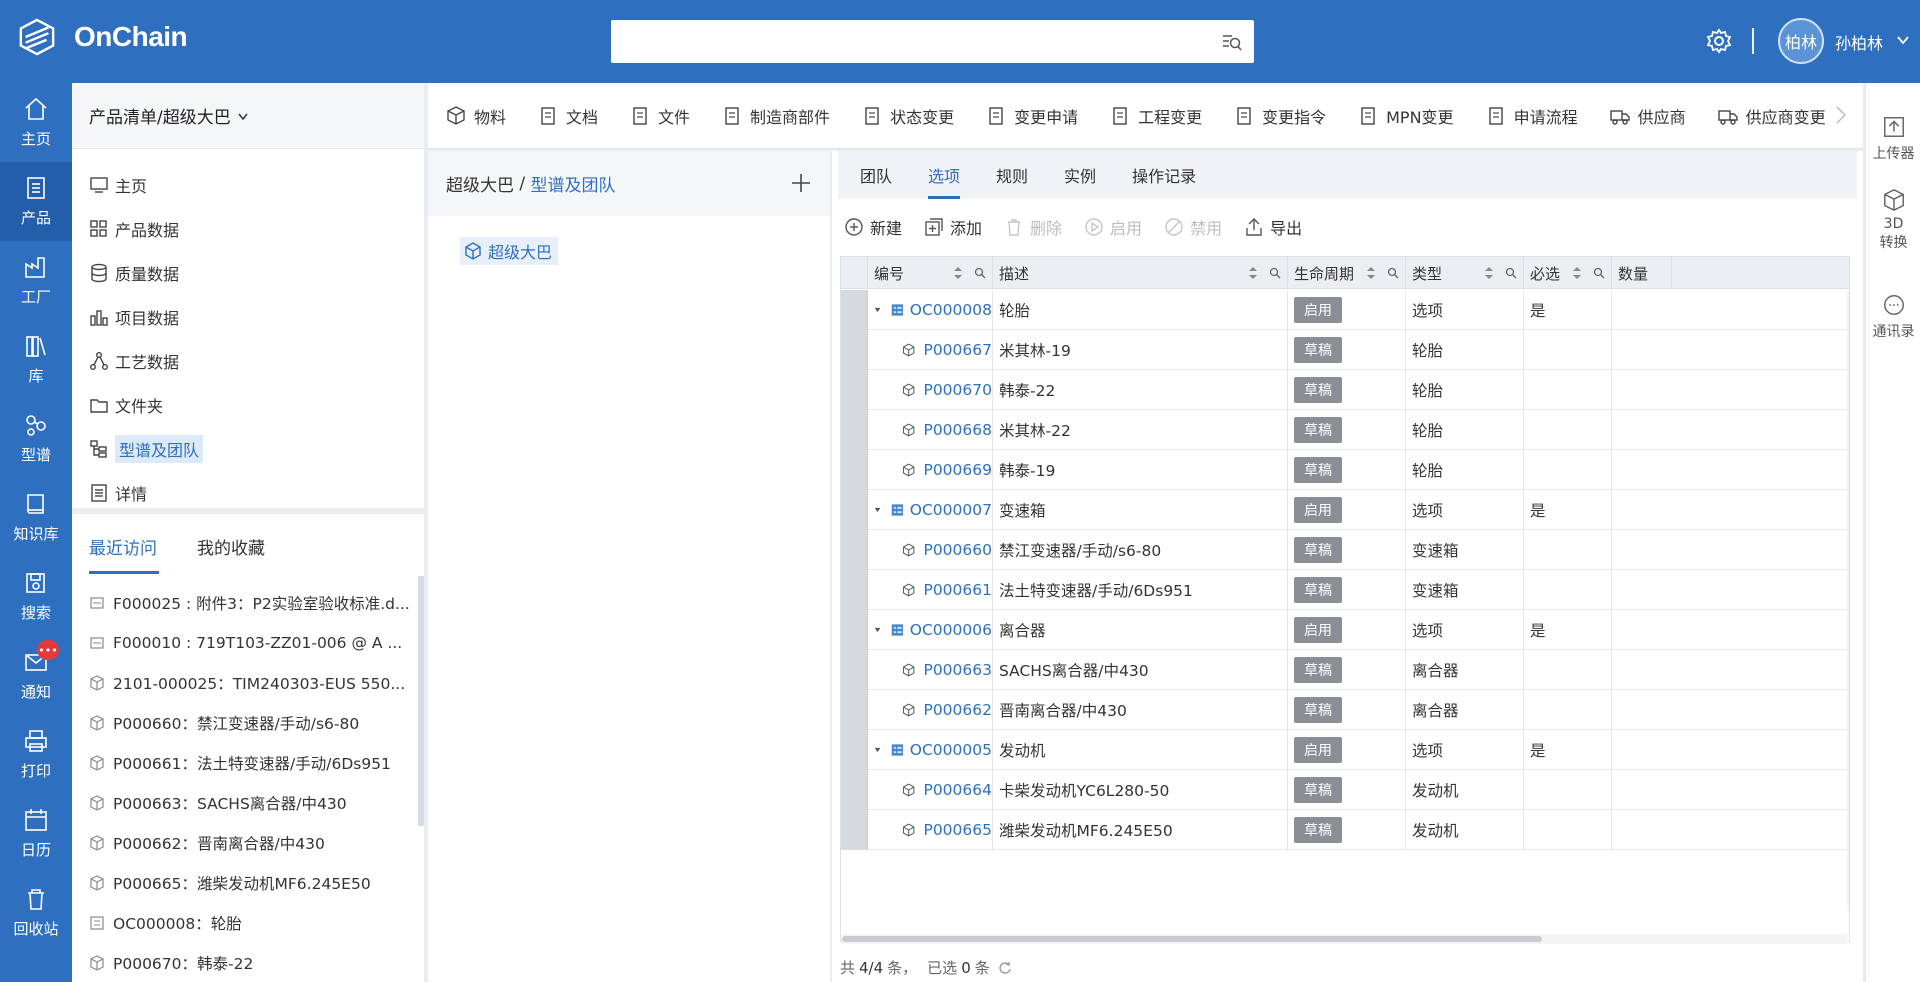  Describe the element at coordinates (1273, 227) in the screenshot. I see `action-5: 导出` at that location.